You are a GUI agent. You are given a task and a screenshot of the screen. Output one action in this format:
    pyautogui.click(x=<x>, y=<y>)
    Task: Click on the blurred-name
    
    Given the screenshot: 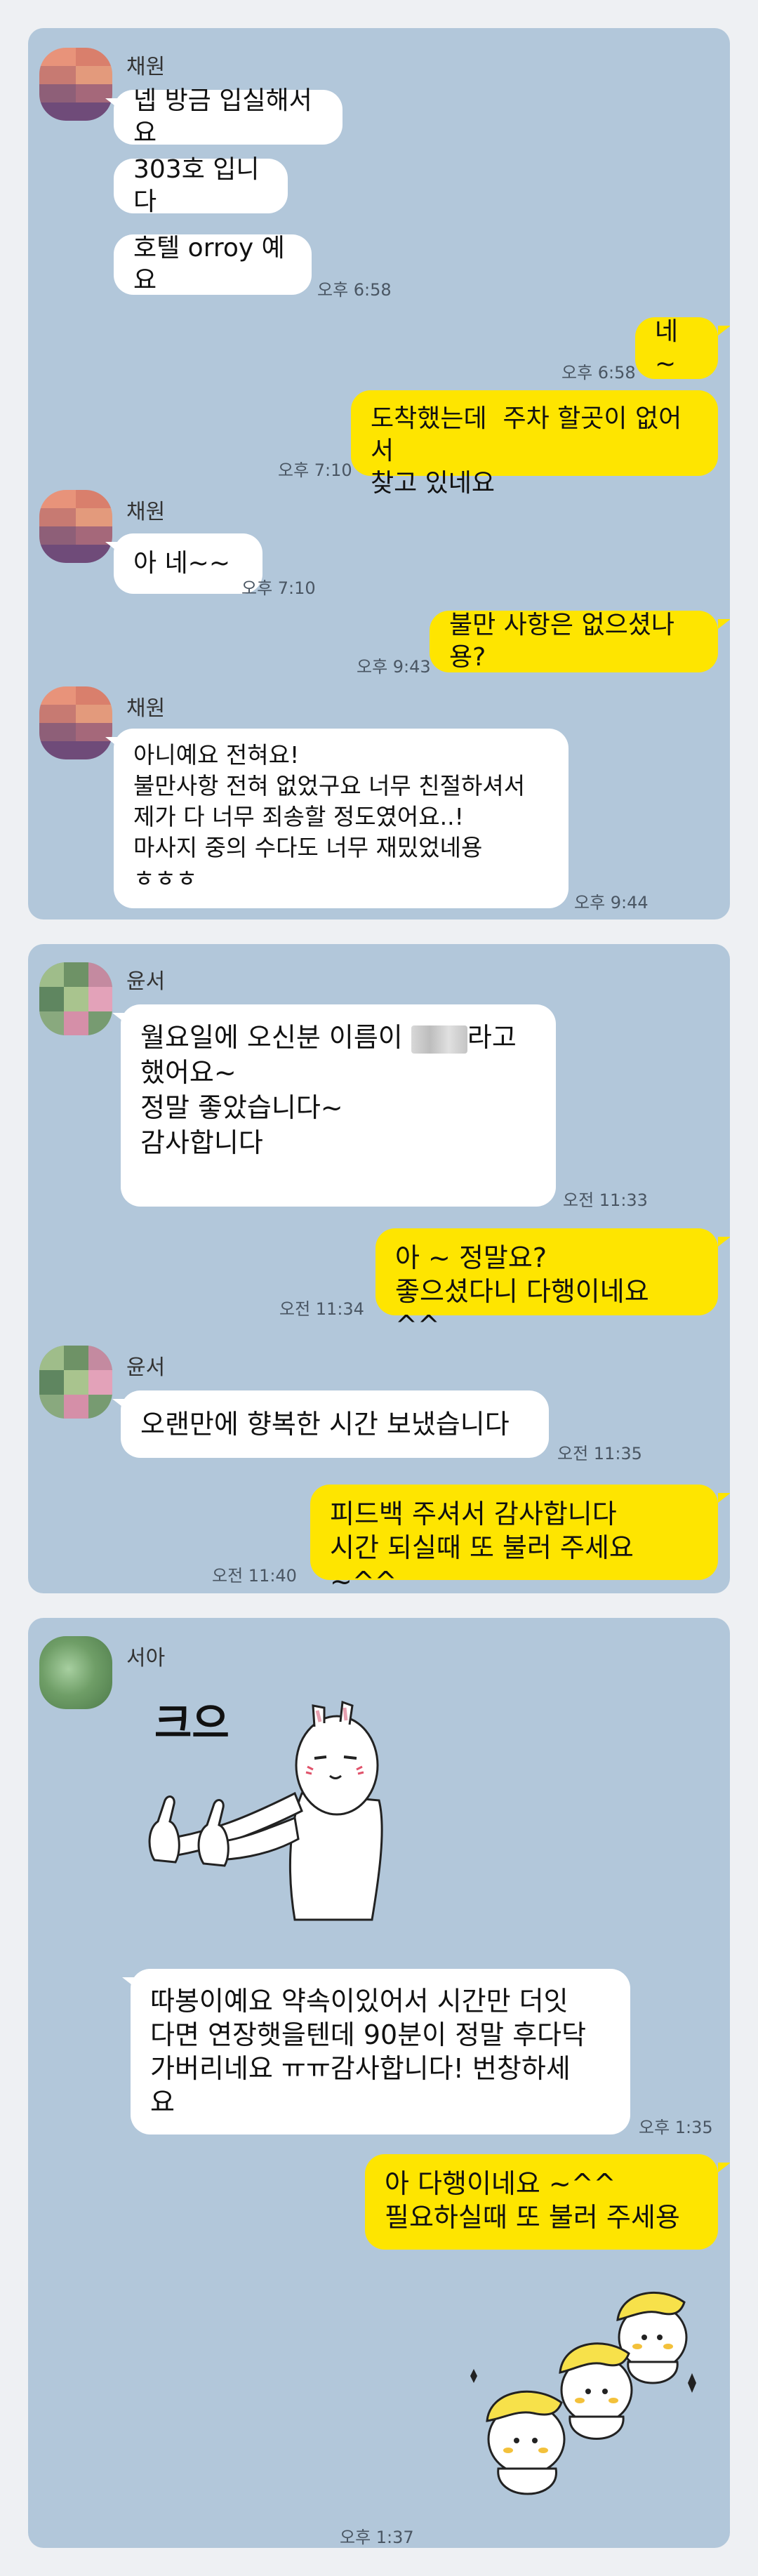 What is the action you would take?
    pyautogui.click(x=439, y=1039)
    